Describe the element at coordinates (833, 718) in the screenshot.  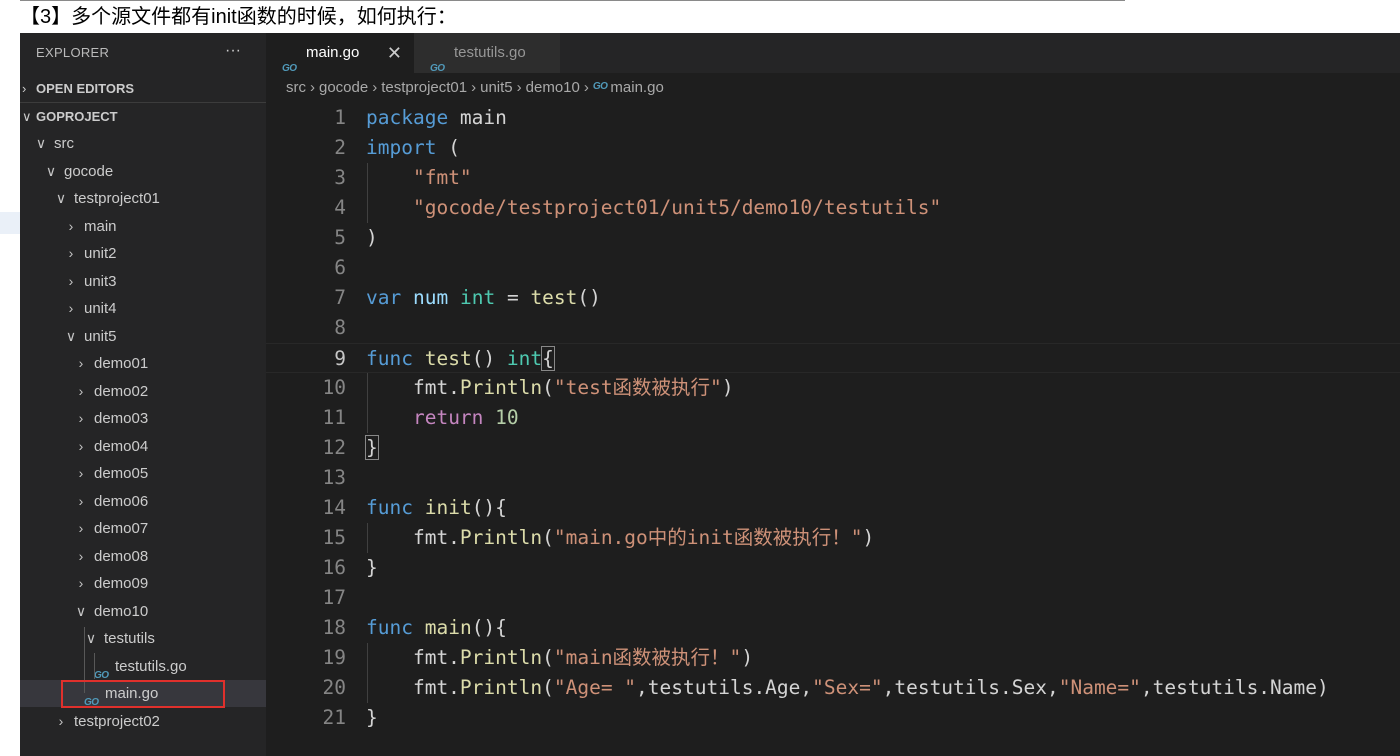
I see `code-line: 21}` at that location.